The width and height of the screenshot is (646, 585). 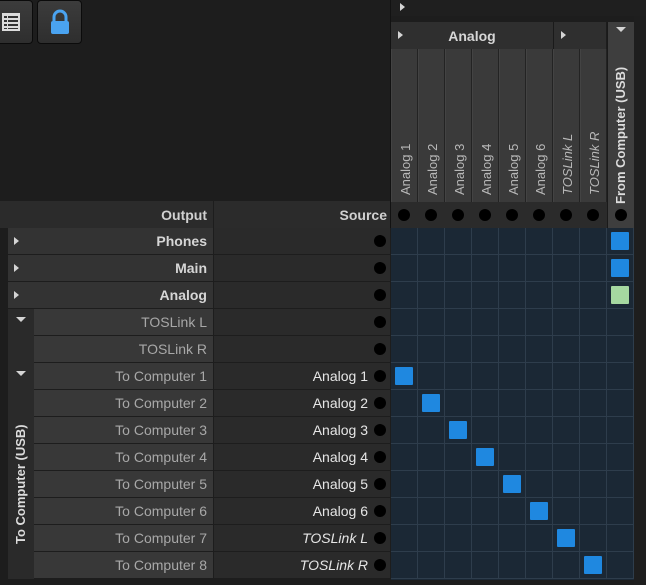 What do you see at coordinates (21, 471) in the screenshot?
I see `row-group-usb: To Computer (USB)` at bounding box center [21, 471].